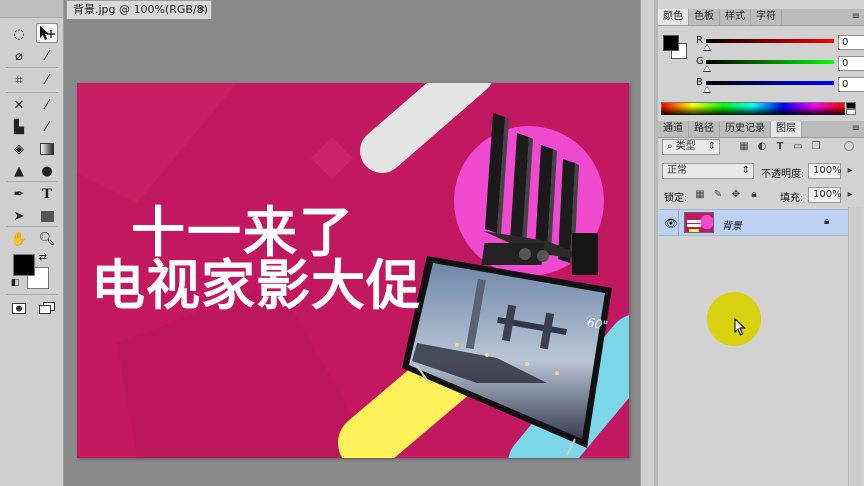 This screenshot has height=486, width=864. What do you see at coordinates (770, 41) in the screenshot?
I see `red-slider-track` at bounding box center [770, 41].